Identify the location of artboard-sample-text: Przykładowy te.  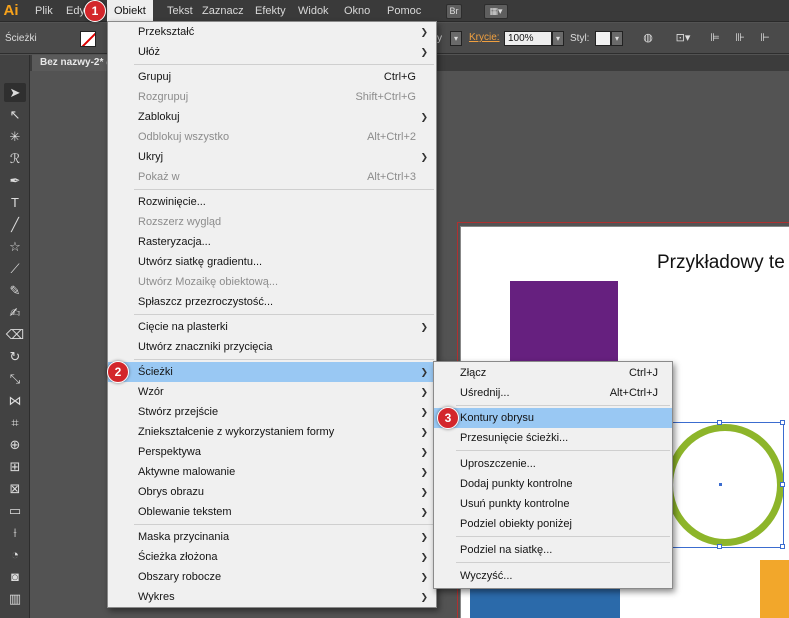
(721, 263).